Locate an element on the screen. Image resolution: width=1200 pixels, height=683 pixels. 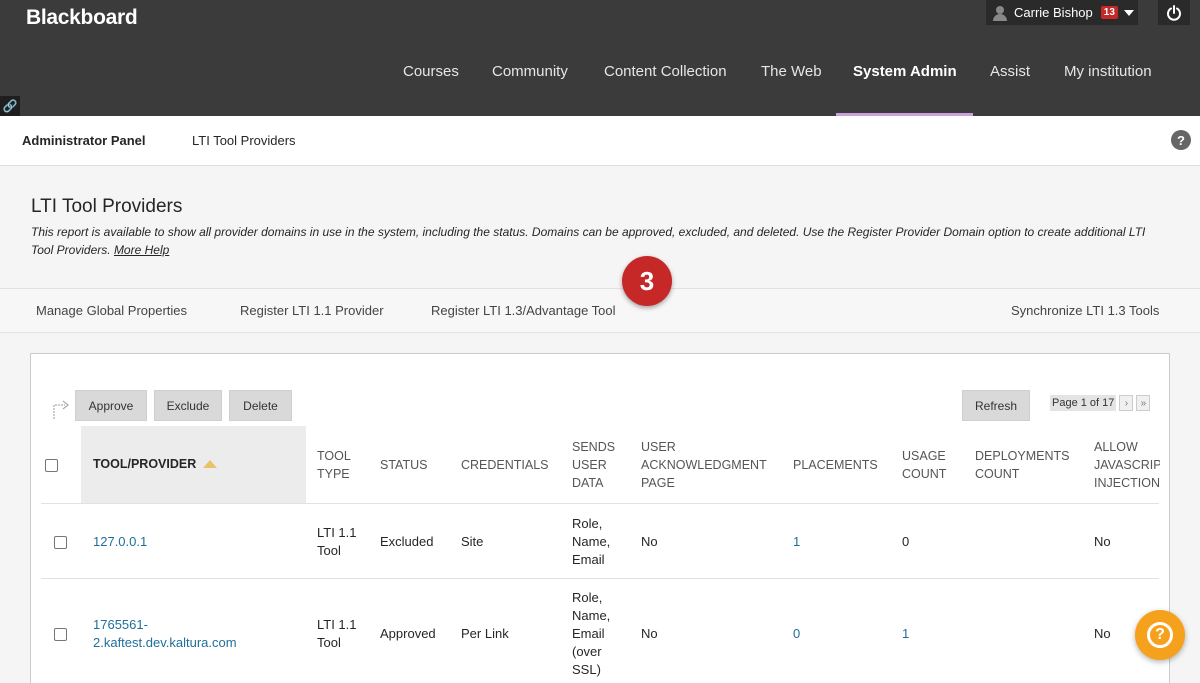
exclude-button: Exclude is located at coordinates (188, 405).